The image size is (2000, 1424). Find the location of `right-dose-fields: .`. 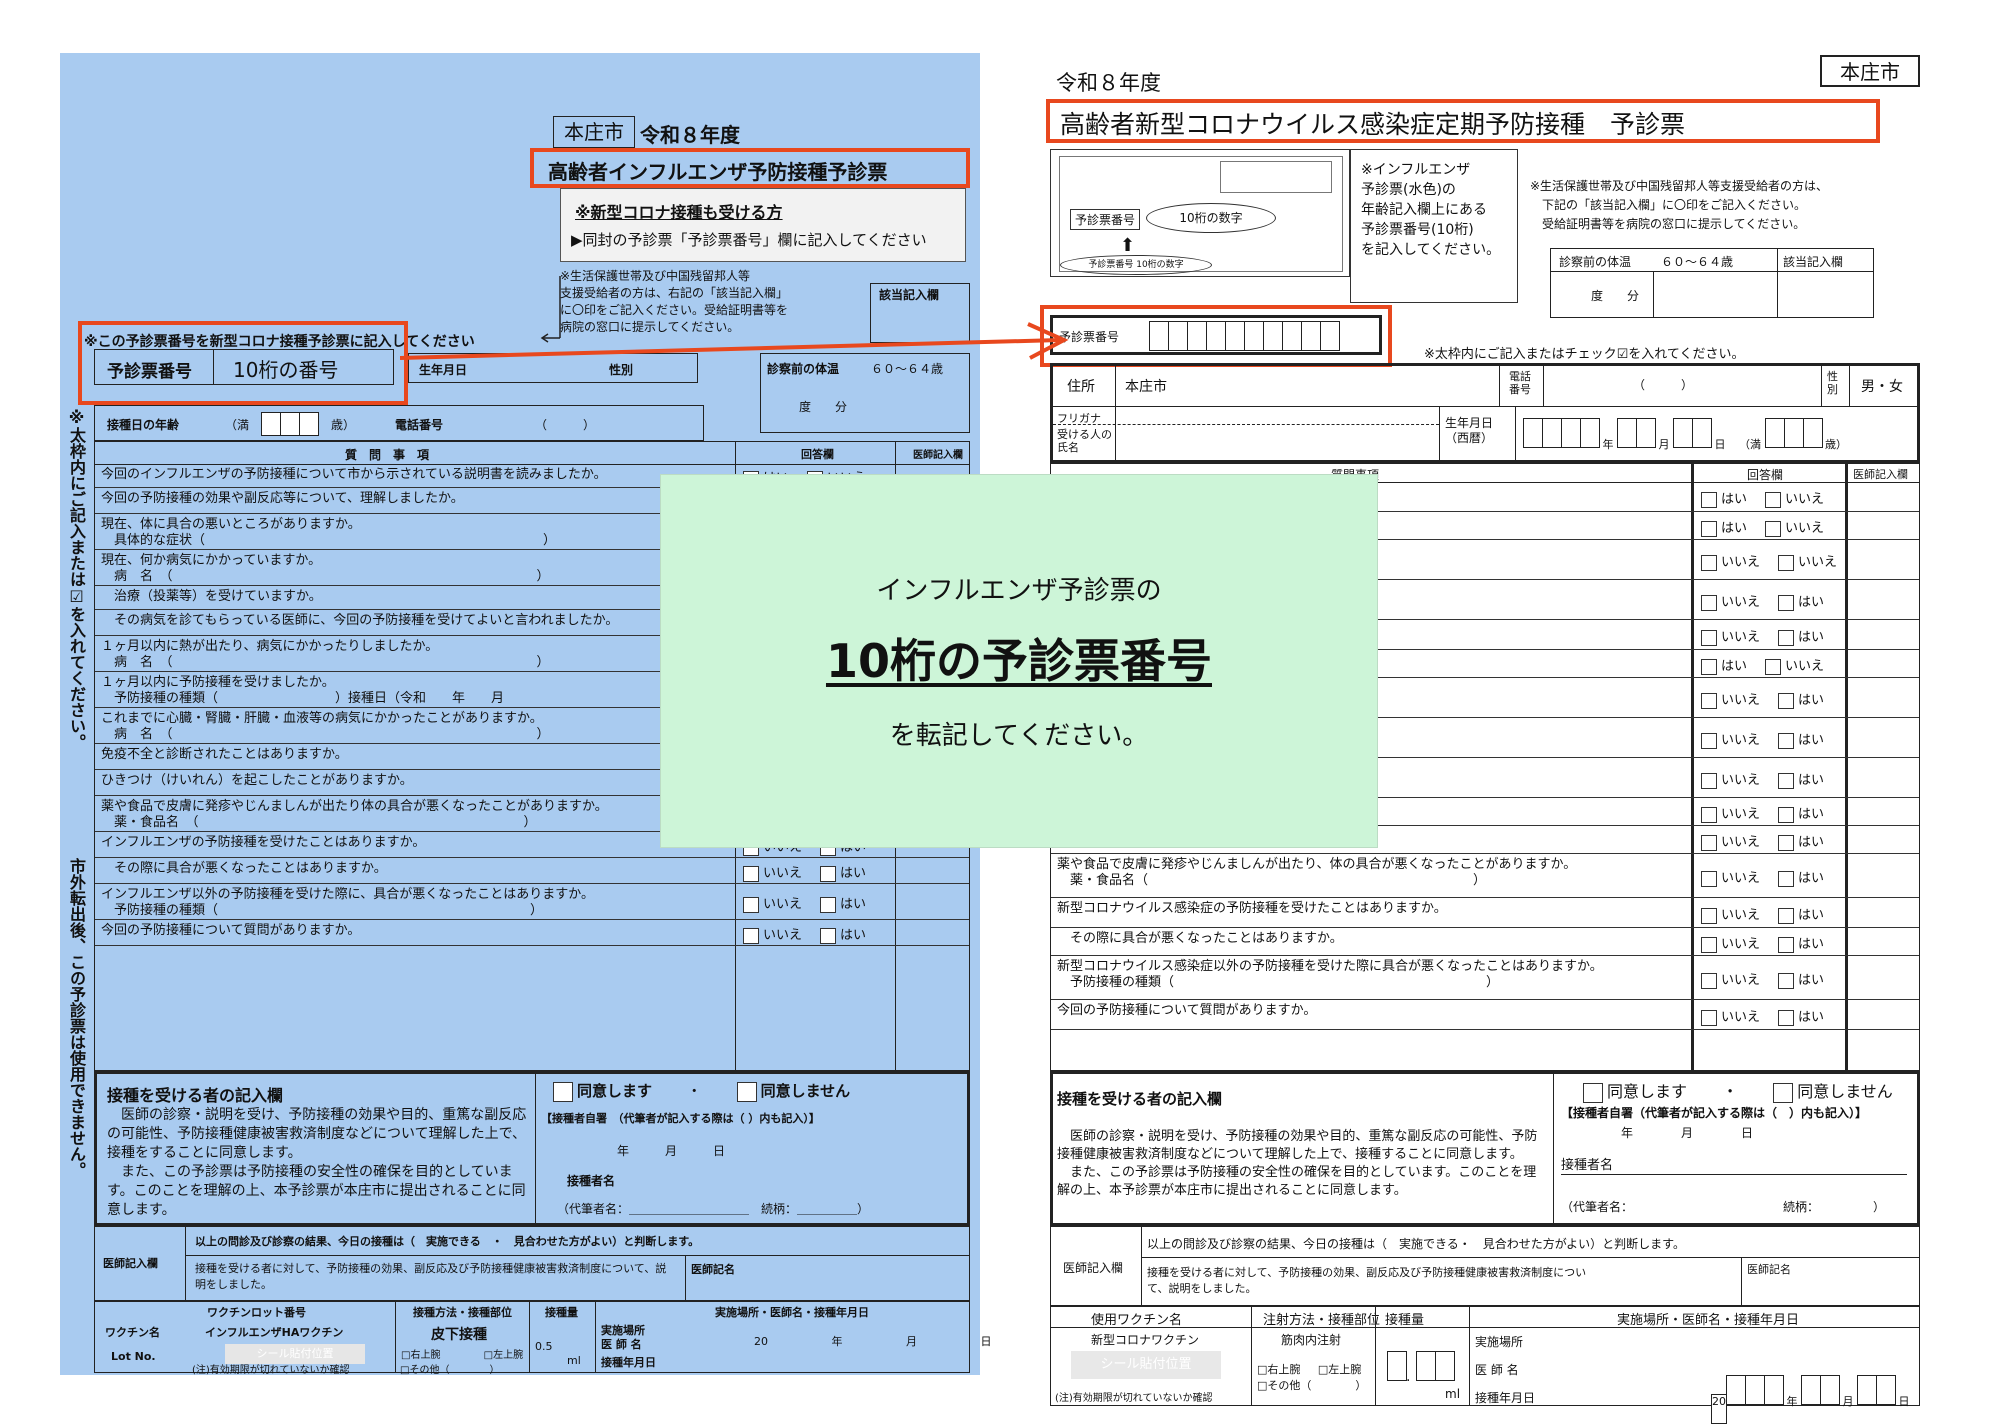

right-dose-fields: . is located at coordinates (1421, 1368).